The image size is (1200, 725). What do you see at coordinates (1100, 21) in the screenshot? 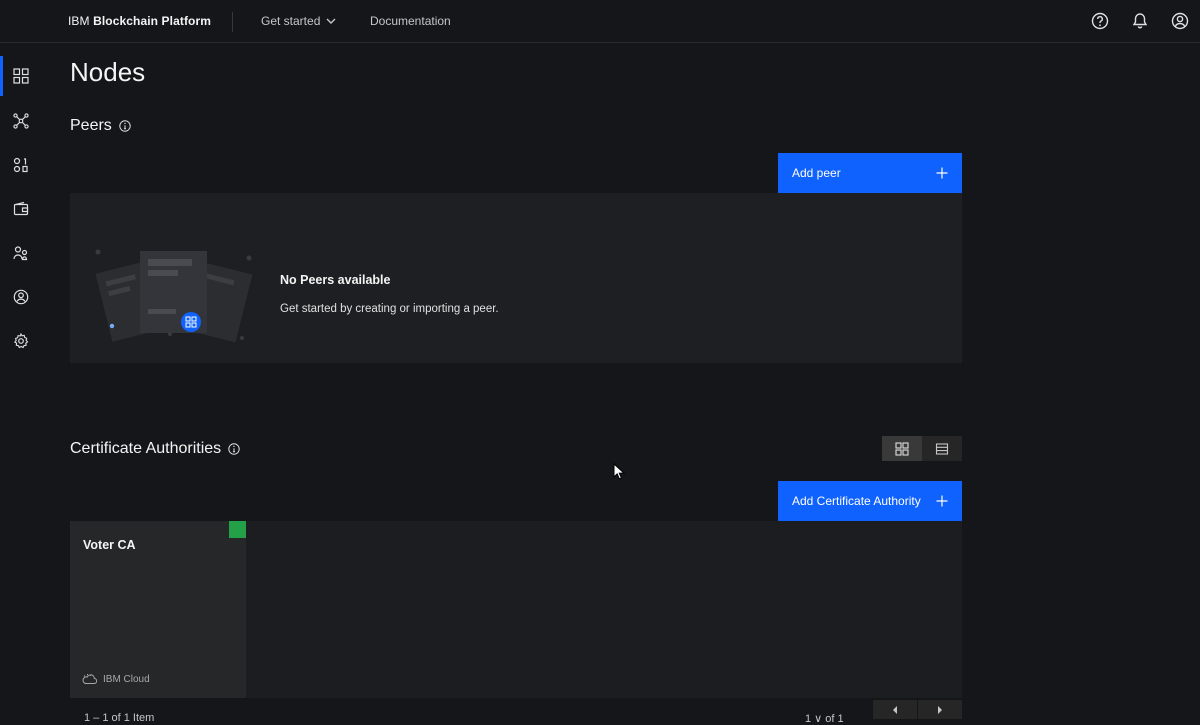
I see `help-icon` at bounding box center [1100, 21].